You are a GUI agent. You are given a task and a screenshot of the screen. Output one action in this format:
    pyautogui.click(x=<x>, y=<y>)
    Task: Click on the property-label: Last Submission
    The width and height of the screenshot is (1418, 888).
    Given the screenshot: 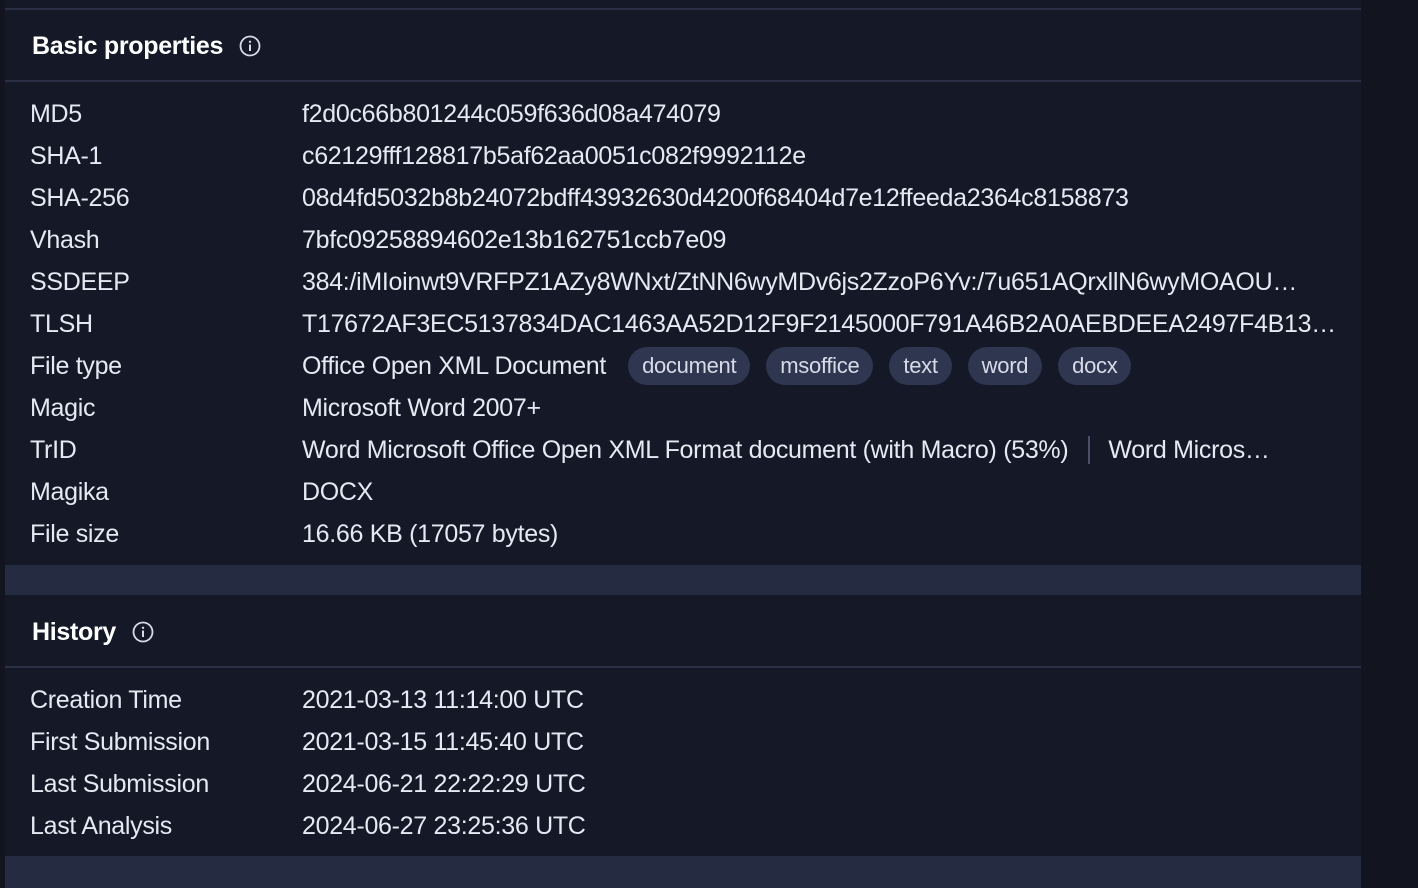 What is the action you would take?
    pyautogui.click(x=119, y=783)
    